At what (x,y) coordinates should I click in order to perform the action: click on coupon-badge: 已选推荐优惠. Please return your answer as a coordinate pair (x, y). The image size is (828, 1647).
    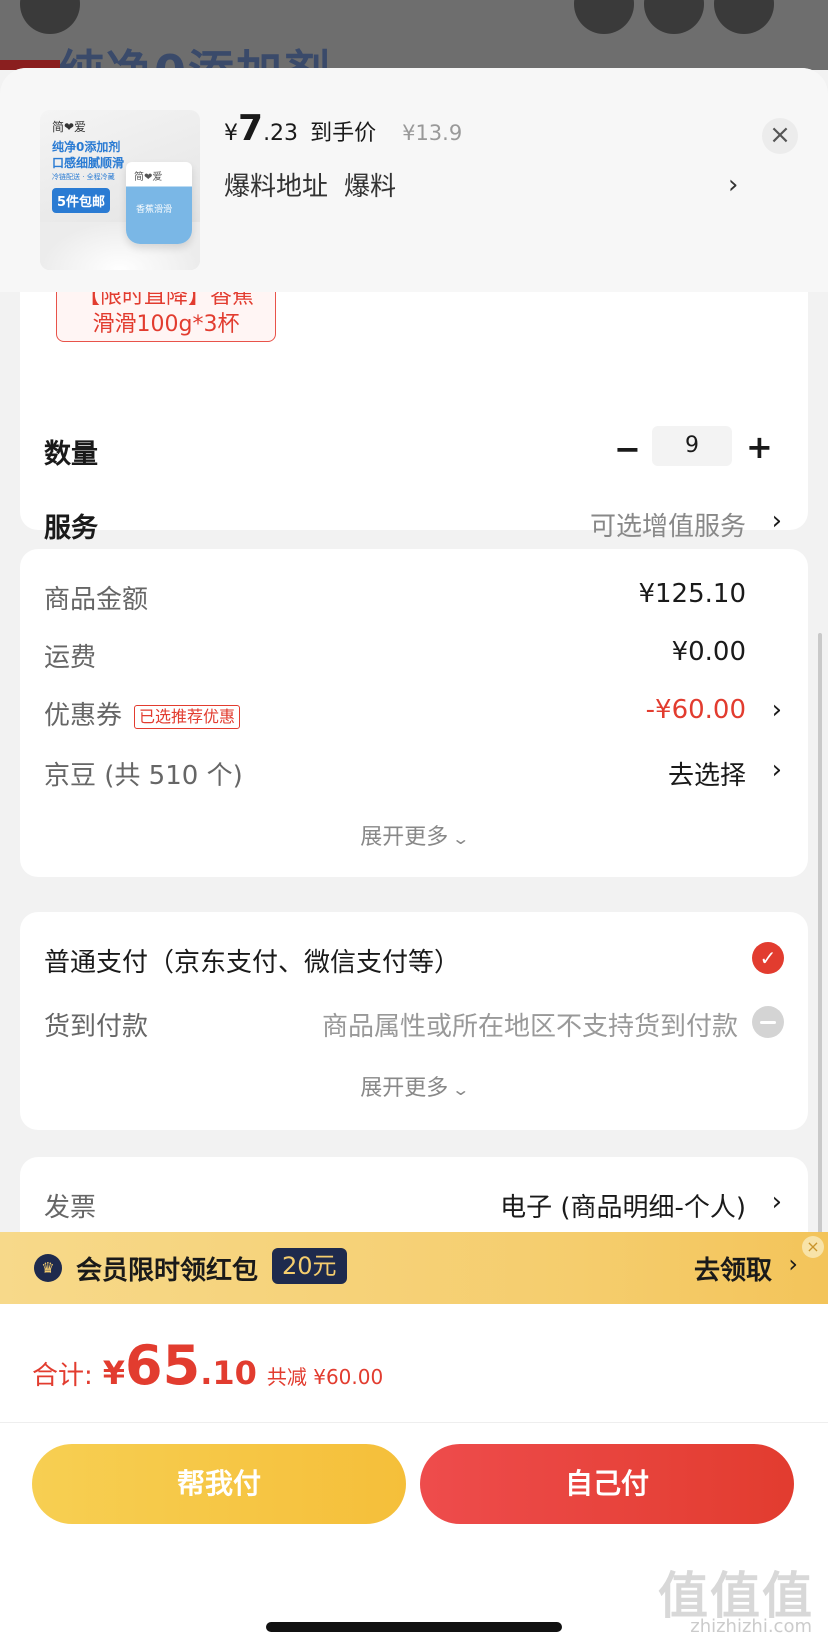
    Looking at the image, I should click on (187, 716).